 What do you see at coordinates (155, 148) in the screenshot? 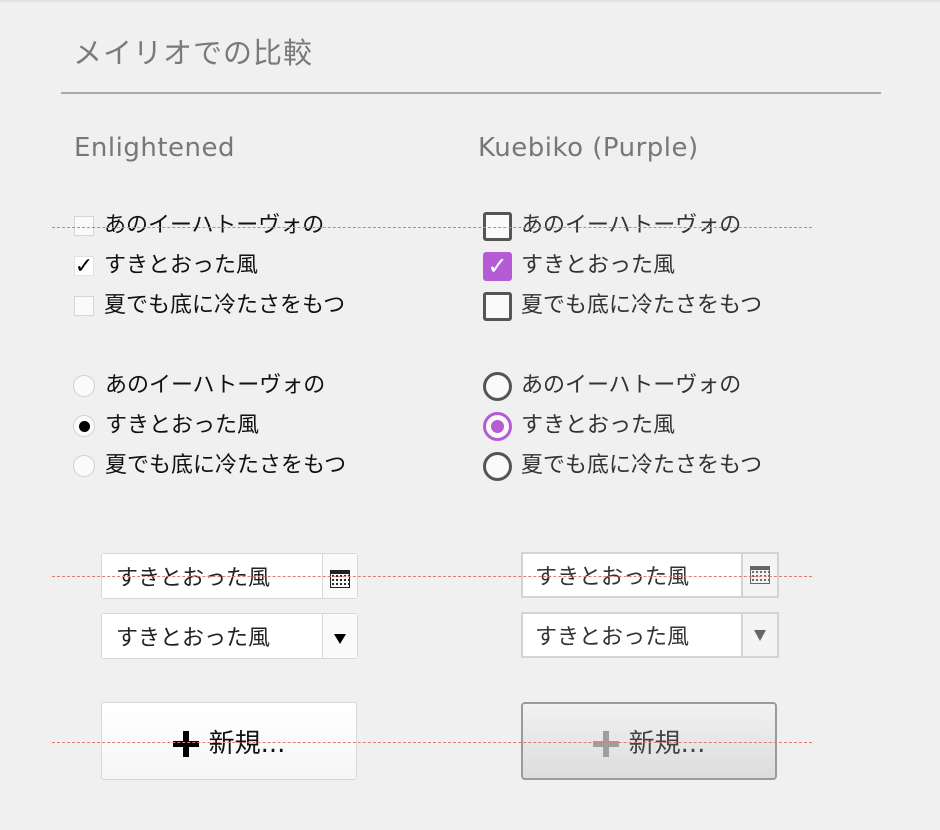
I see `enlightened-heading: Enlightened` at bounding box center [155, 148].